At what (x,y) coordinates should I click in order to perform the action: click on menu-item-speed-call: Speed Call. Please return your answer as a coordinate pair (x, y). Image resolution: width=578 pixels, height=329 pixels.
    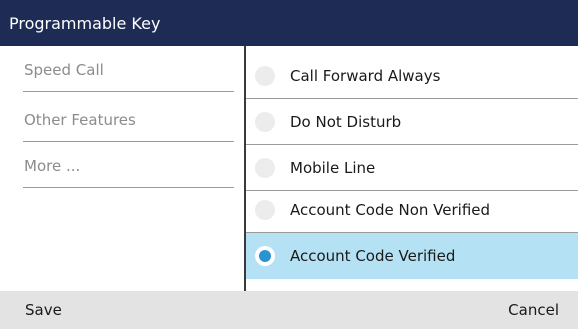
    Looking at the image, I should click on (128, 70).